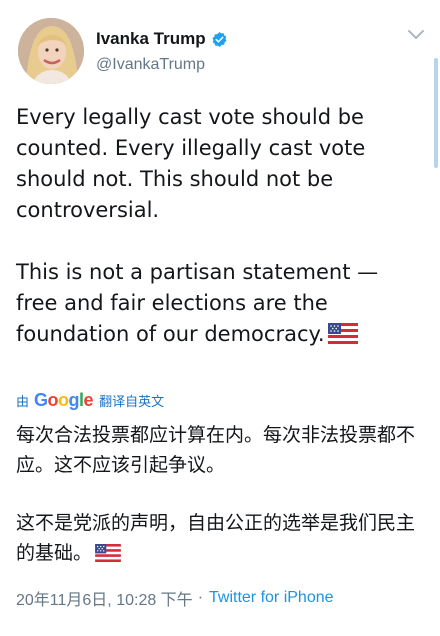 The height and width of the screenshot is (636, 440). I want to click on translate-from-english-link: 翻译自英文, so click(131, 400).